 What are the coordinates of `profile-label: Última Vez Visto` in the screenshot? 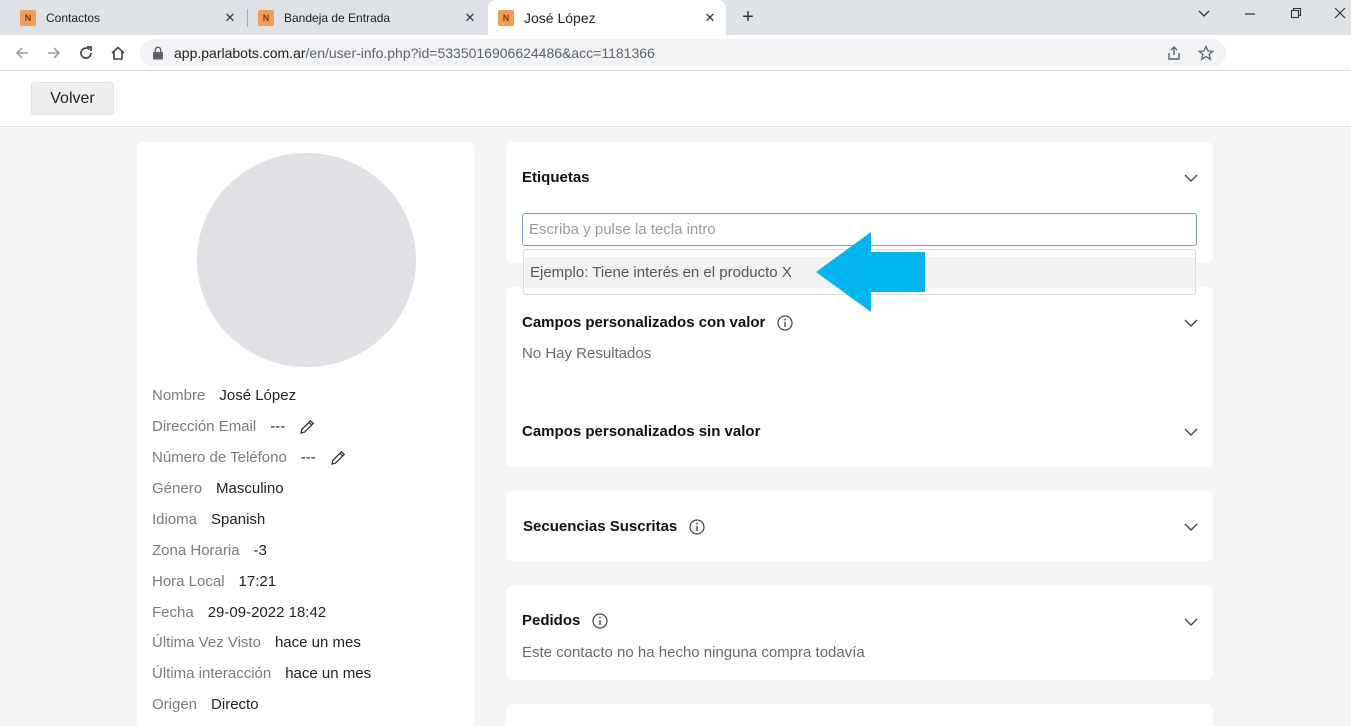 It's located at (206, 642).